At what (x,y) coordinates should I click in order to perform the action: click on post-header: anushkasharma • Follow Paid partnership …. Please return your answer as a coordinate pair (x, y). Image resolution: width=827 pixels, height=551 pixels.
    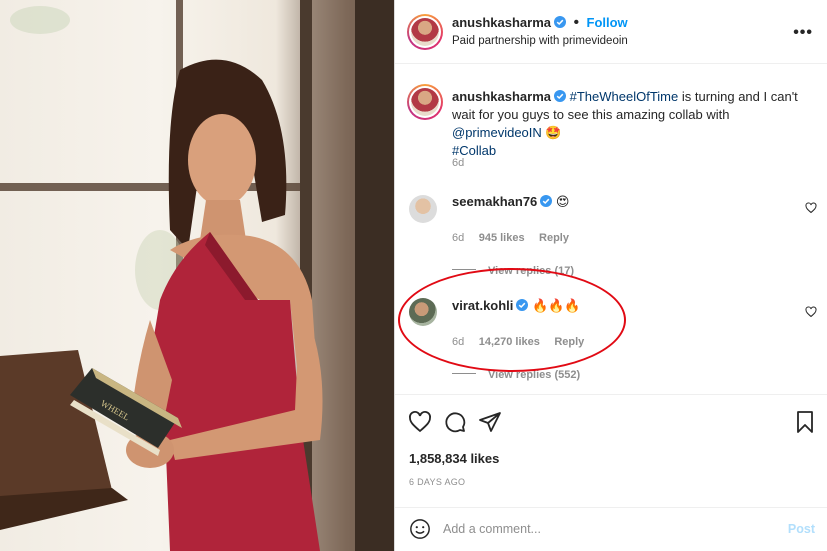
    Looking at the image, I should click on (611, 32).